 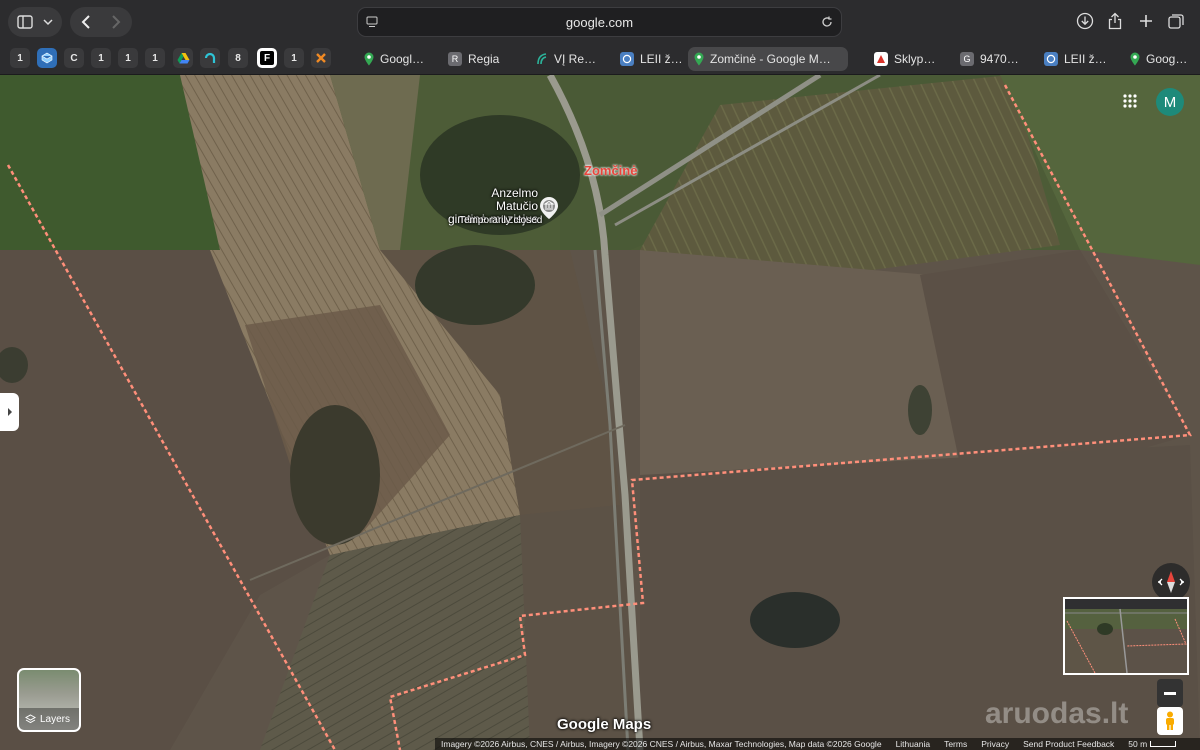 I want to click on nav-buttons, so click(x=101, y=22).